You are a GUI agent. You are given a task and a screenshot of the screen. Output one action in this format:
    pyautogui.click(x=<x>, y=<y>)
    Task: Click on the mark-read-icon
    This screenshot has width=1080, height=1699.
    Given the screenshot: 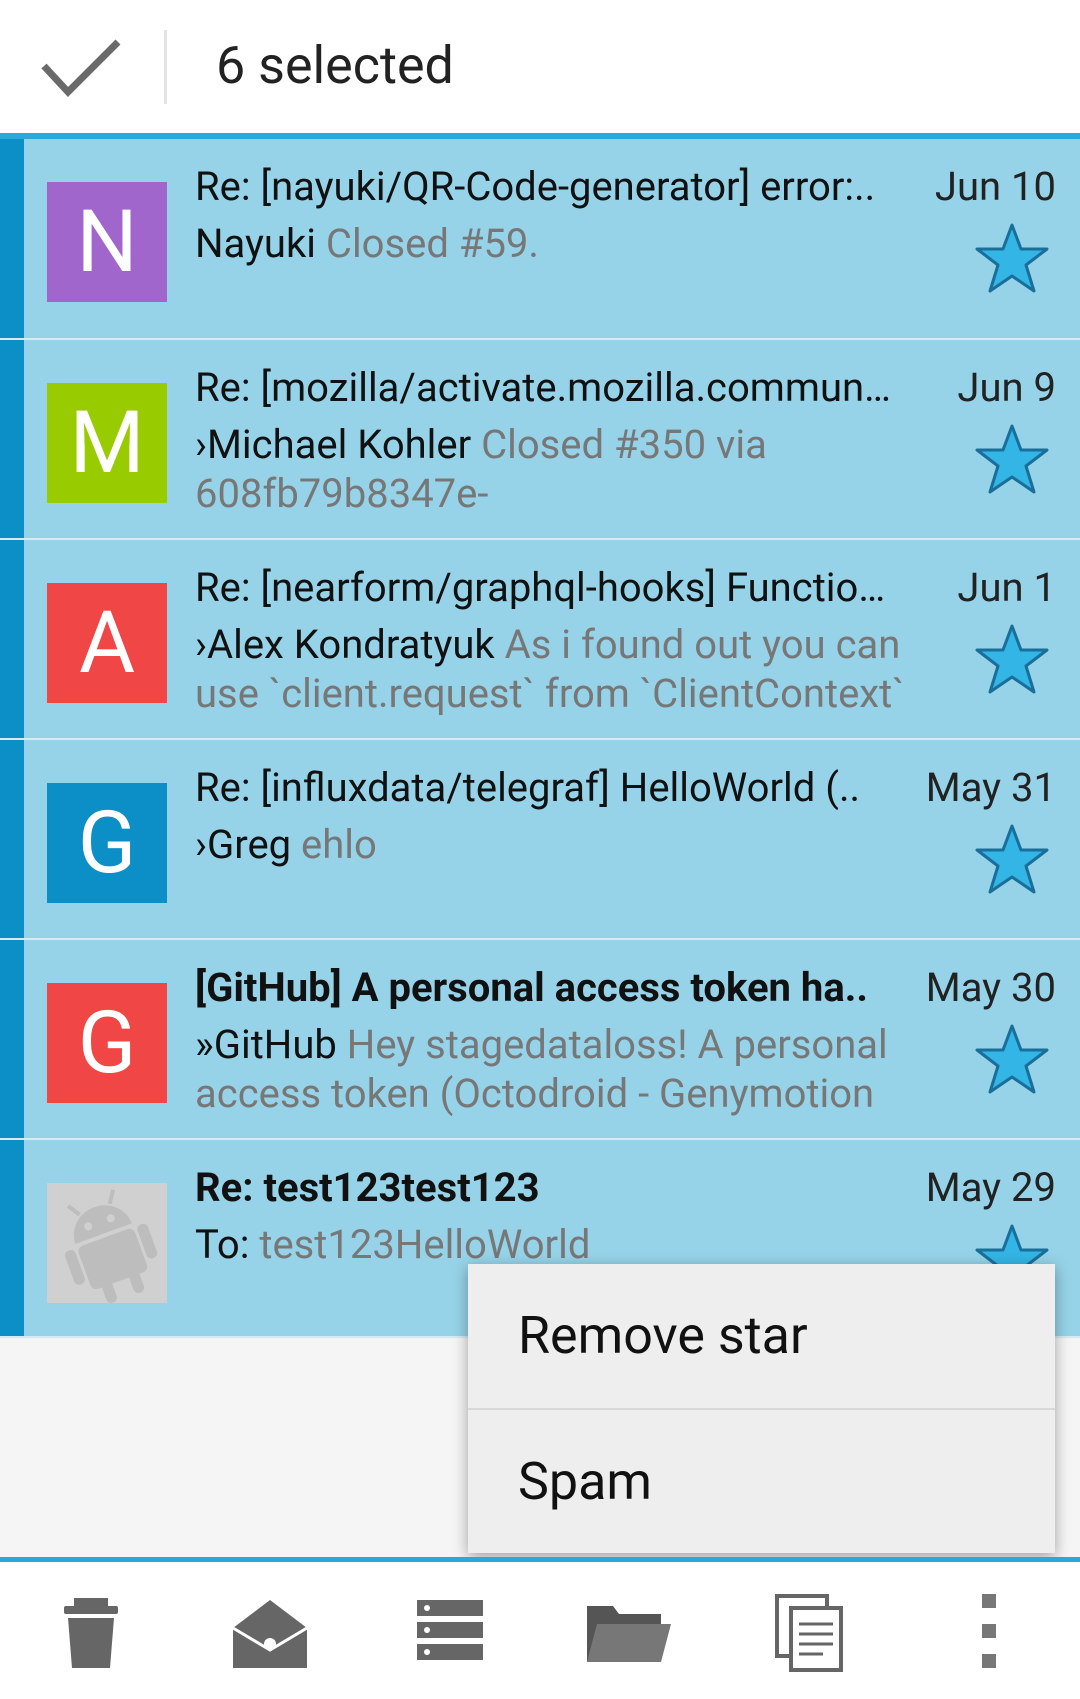 What is the action you would take?
    pyautogui.click(x=270, y=1632)
    